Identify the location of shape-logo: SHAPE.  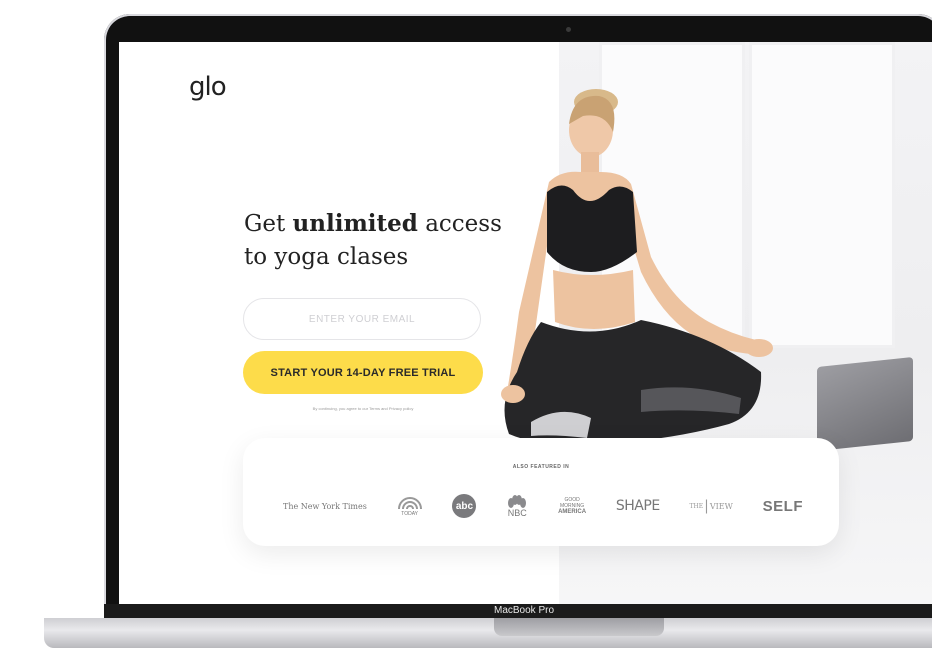
(637, 506).